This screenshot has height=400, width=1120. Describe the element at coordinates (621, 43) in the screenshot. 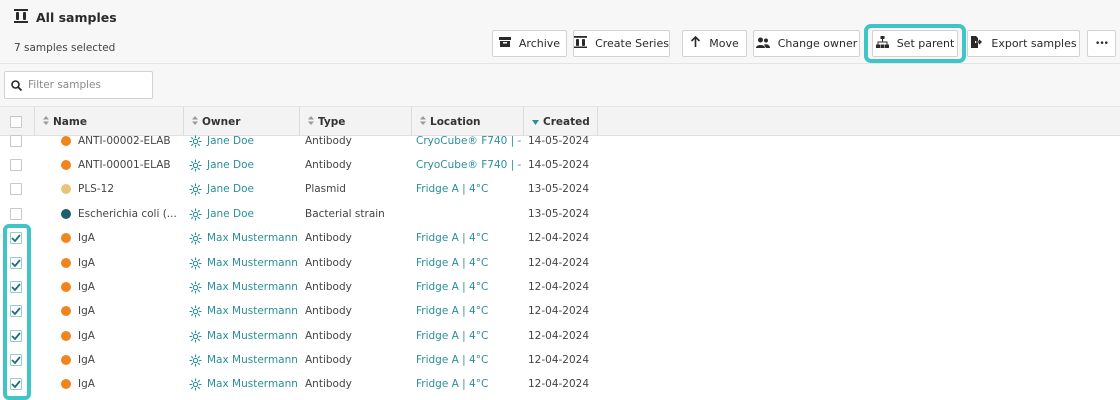

I see `create-series-button: Create Series` at that location.